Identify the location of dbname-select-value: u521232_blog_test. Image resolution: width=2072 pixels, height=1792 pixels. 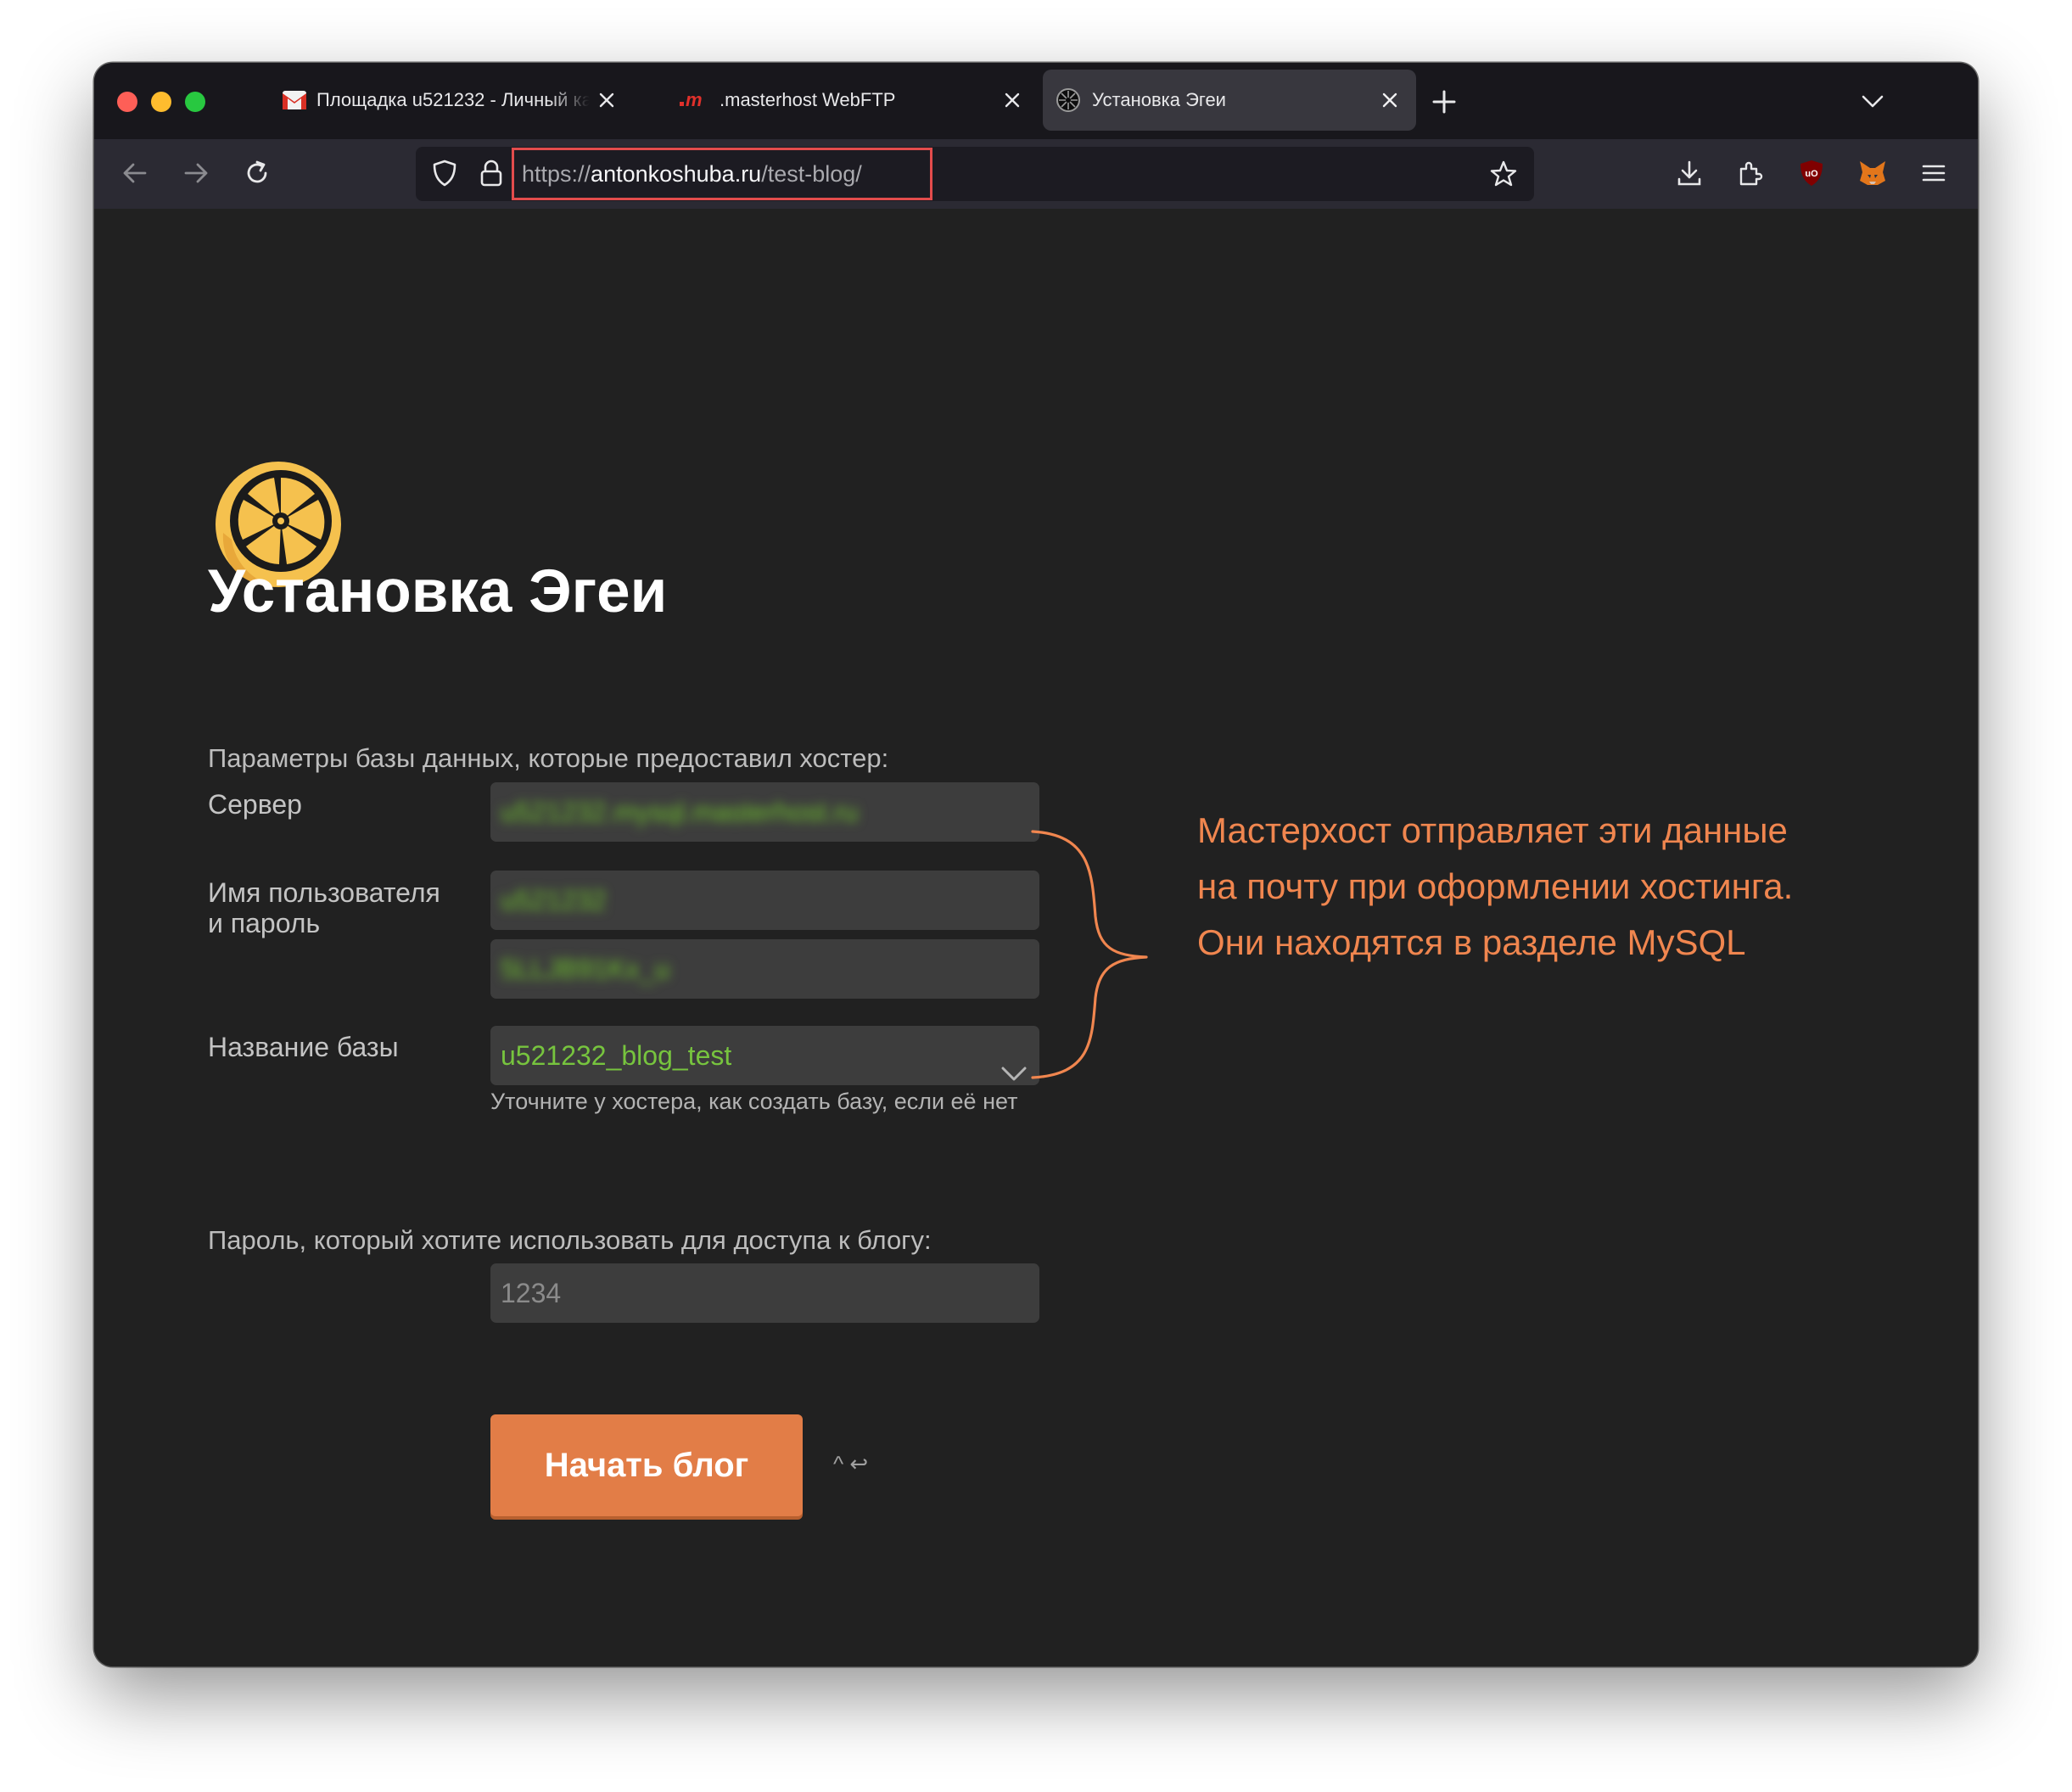
(617, 1055).